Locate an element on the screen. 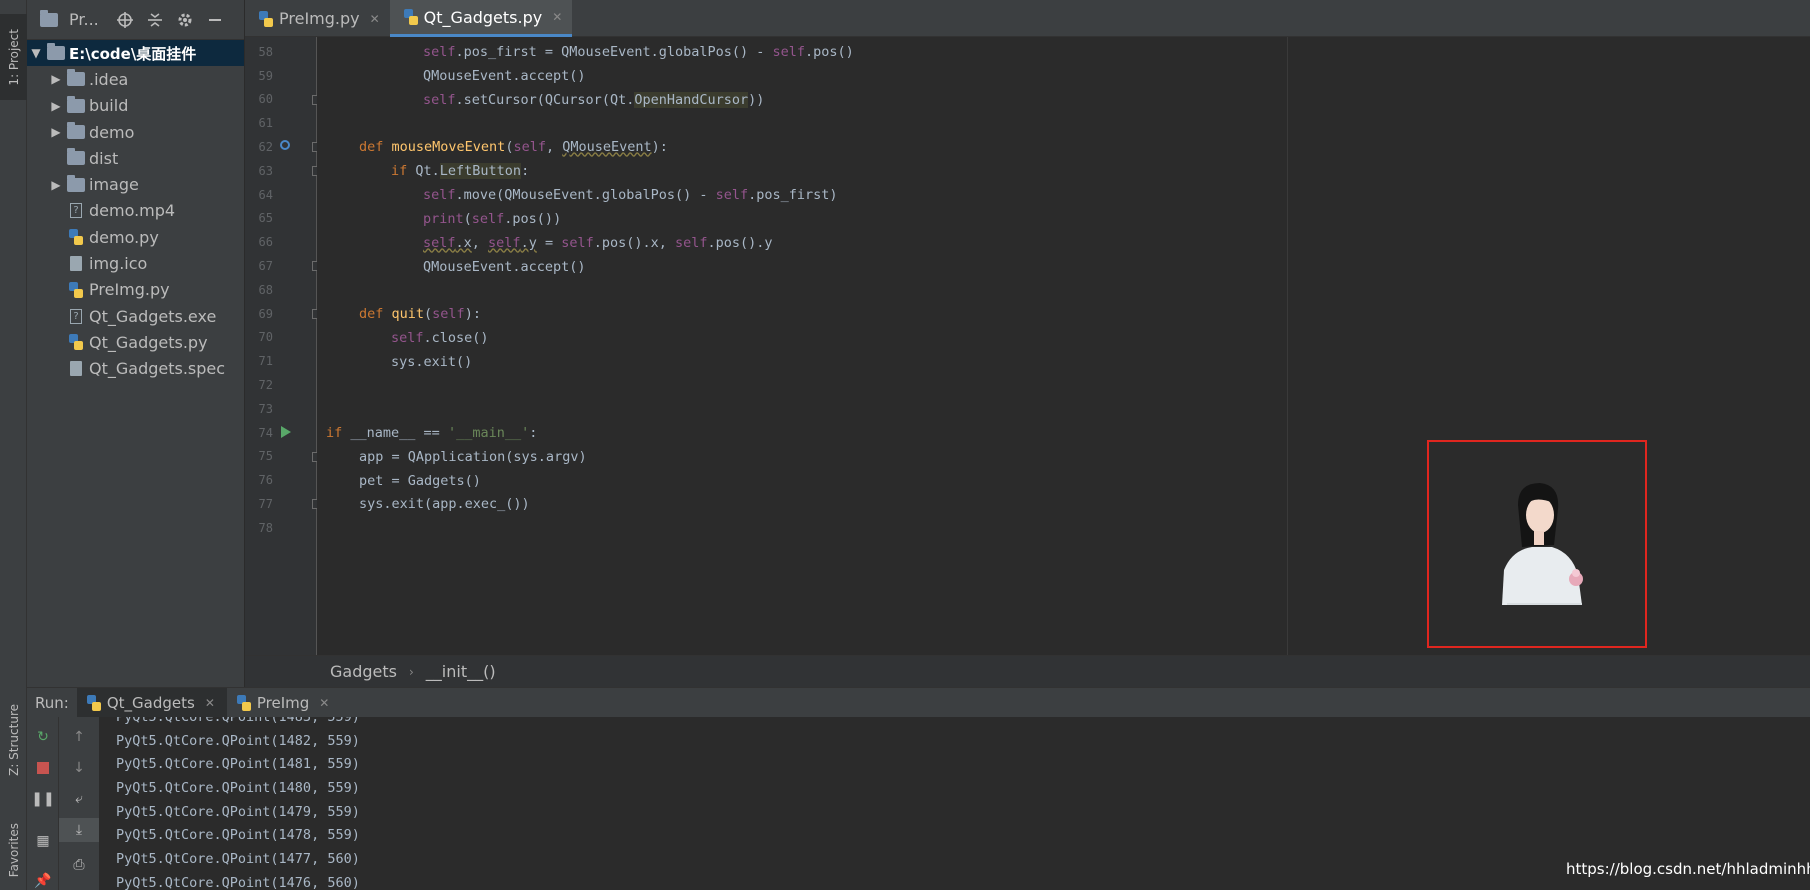 The width and height of the screenshot is (1810, 890). tree-item: demo.py is located at coordinates (135, 237).